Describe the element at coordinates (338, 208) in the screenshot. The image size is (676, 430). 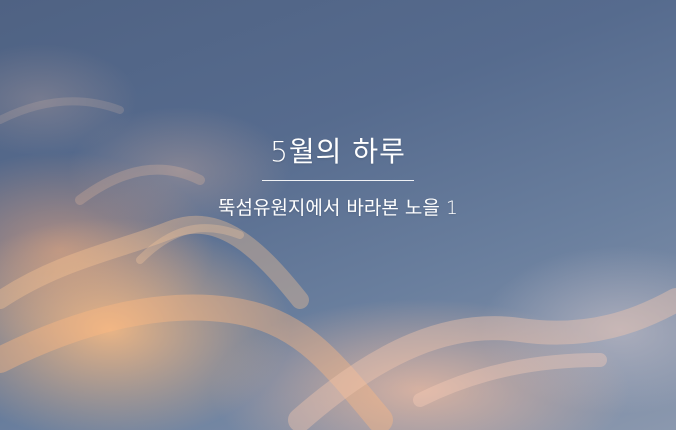
I see `page-subtitle: 뚝섬유원지에서 바라본 노을 1` at that location.